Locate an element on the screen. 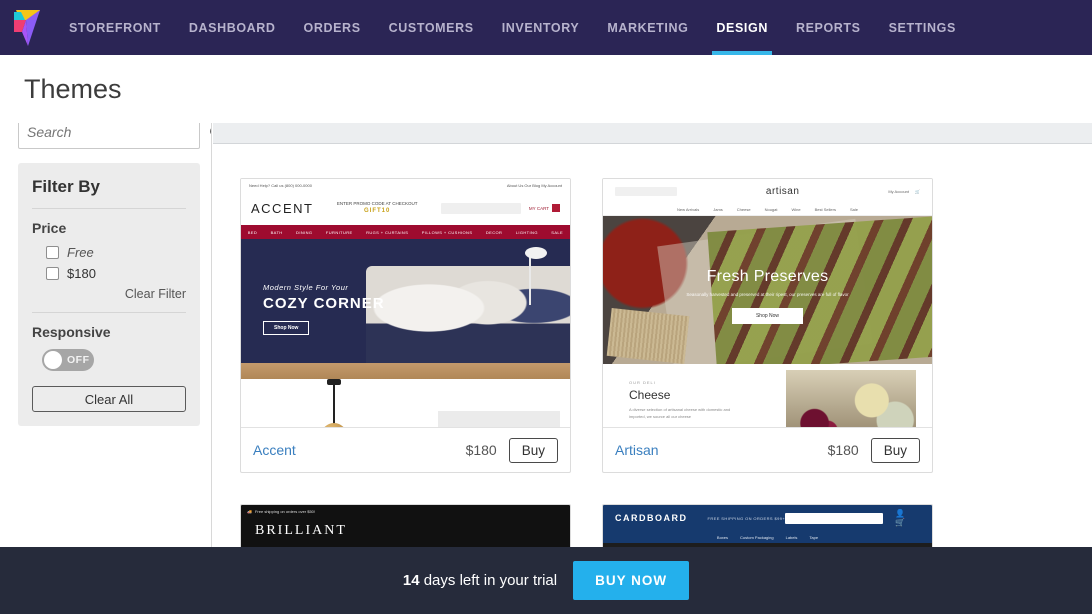 This screenshot has width=1092, height=614. accent-product-tile is located at coordinates (499, 419).